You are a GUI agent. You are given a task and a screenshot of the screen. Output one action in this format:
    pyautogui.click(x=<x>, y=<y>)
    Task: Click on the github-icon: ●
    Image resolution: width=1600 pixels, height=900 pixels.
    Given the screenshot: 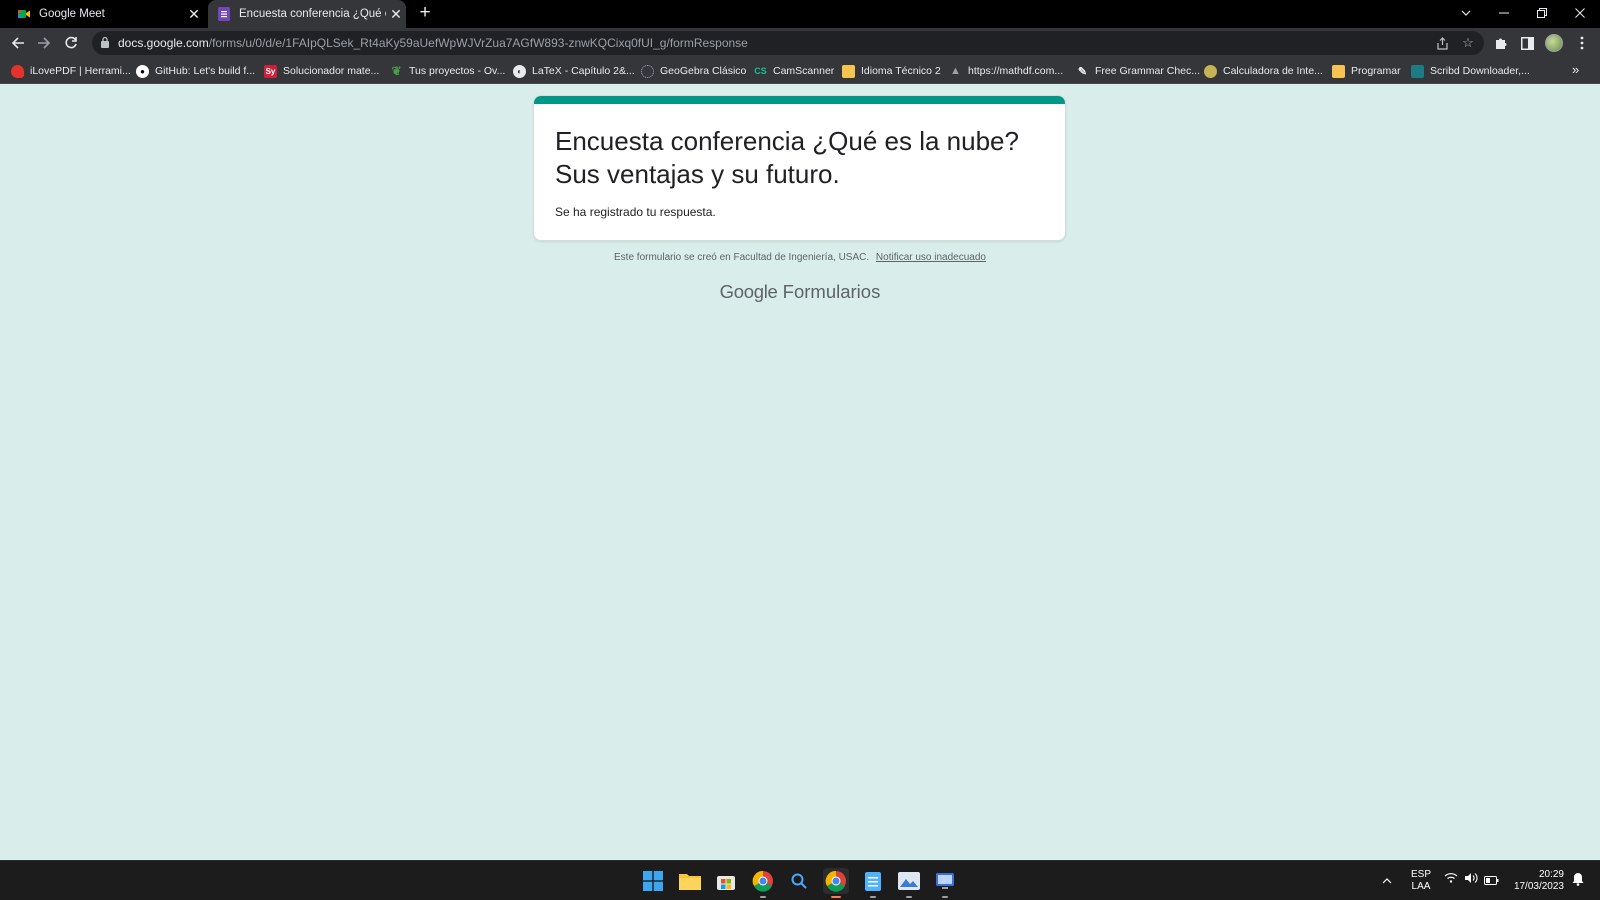 What is the action you would take?
    pyautogui.click(x=142, y=71)
    